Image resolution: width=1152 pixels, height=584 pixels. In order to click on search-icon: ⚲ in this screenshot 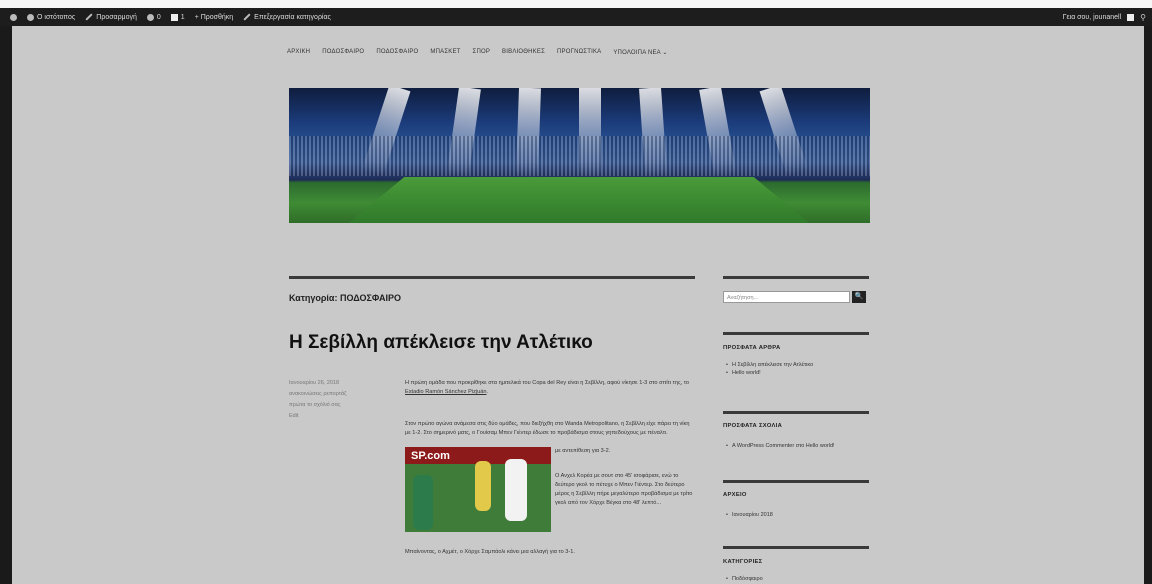, I will do `click(1143, 17)`.